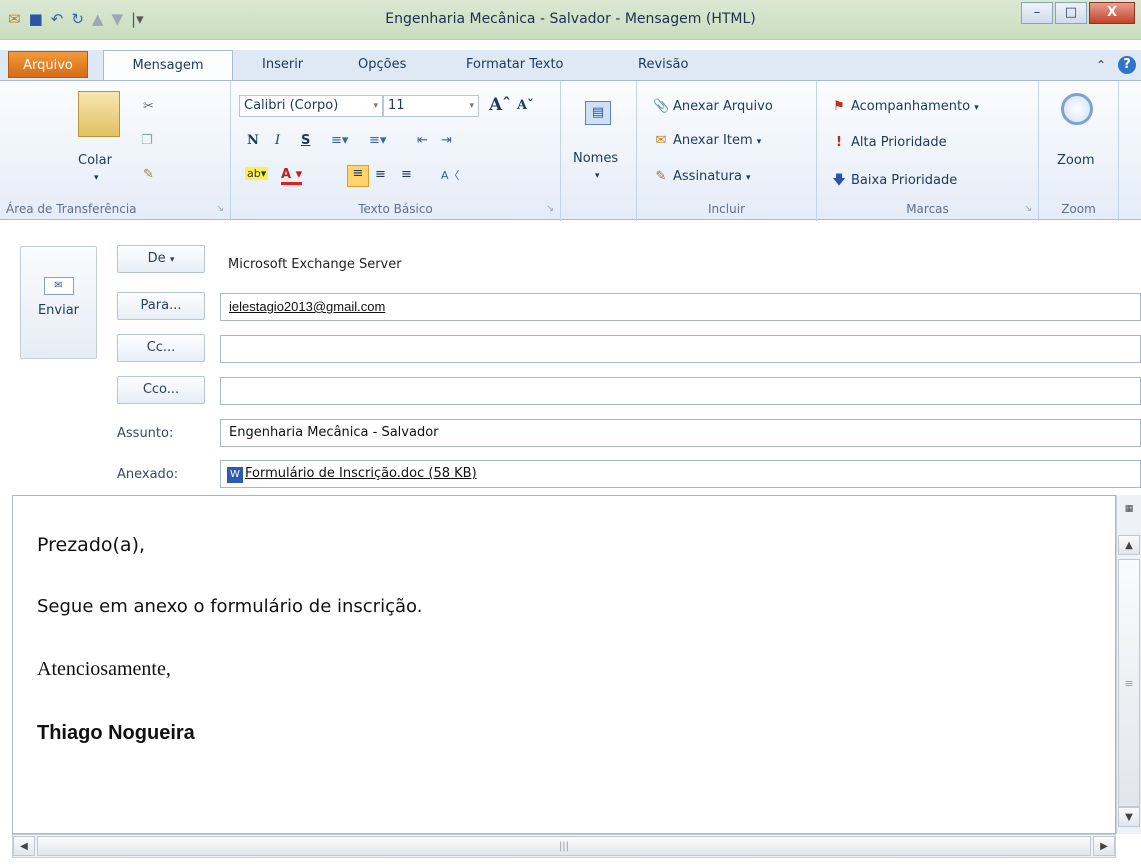  What do you see at coordinates (71, 209) in the screenshot?
I see `clipboard-group-label: Área de Transferência` at bounding box center [71, 209].